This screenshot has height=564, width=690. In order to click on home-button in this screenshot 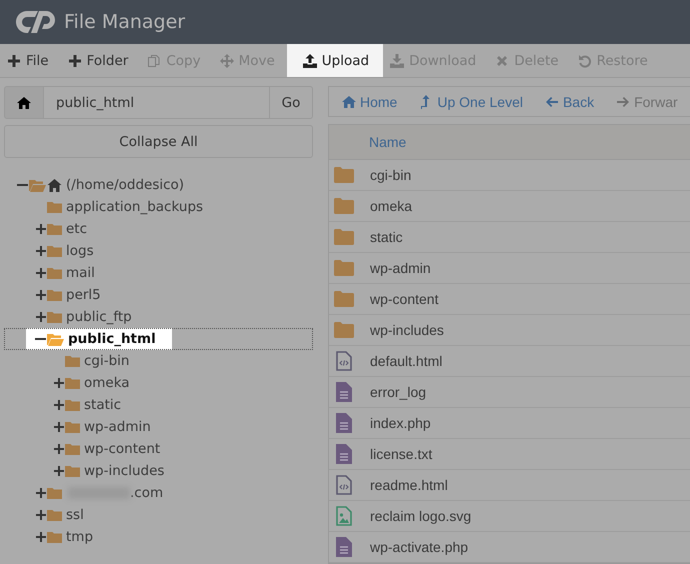, I will do `click(24, 102)`.